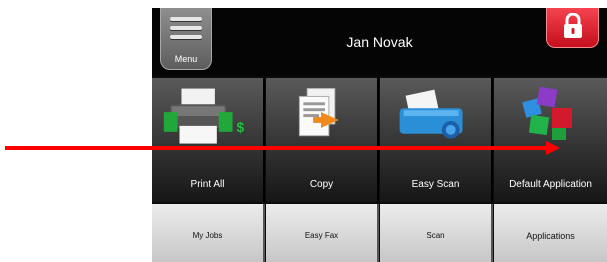 This screenshot has height=262, width=607. I want to click on my-jobs-button: My Jobs, so click(208, 233).